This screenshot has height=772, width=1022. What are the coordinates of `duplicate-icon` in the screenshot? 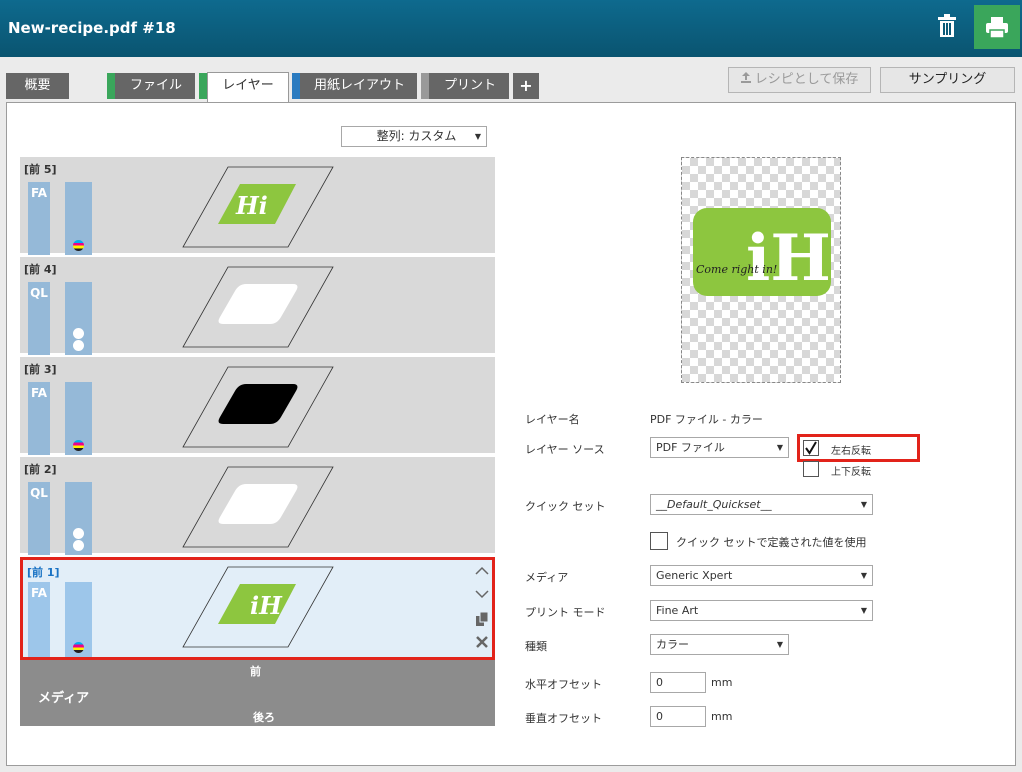 It's located at (482, 619).